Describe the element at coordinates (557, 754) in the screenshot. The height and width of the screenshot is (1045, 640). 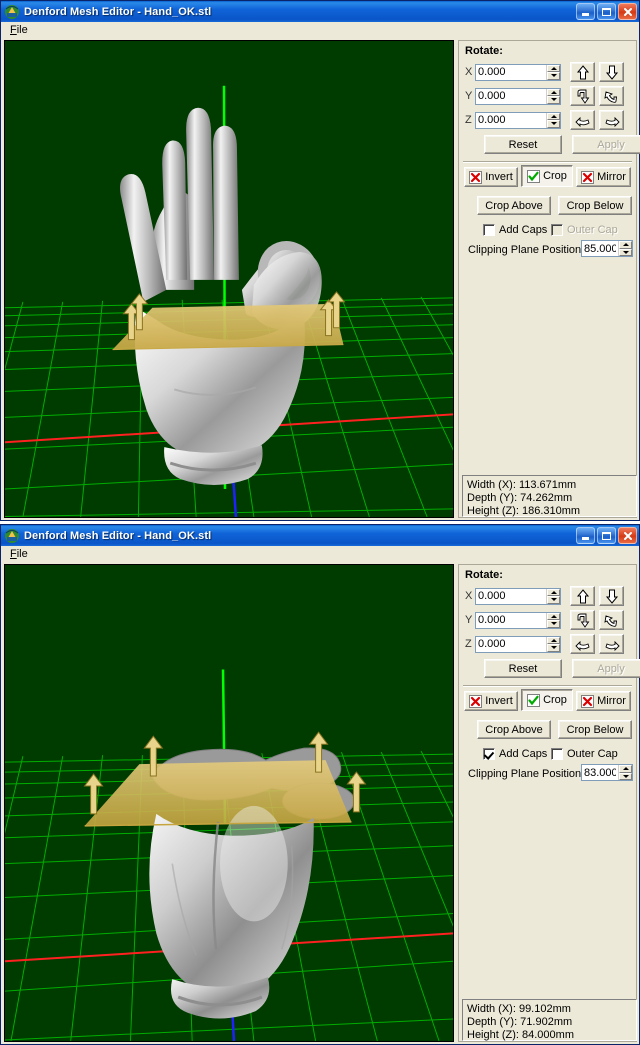
I see `outer-cap-checkbox` at that location.